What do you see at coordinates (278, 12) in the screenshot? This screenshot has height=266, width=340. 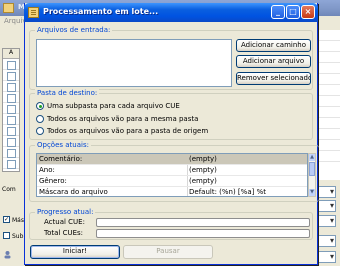 I see `minimize-button: _` at bounding box center [278, 12].